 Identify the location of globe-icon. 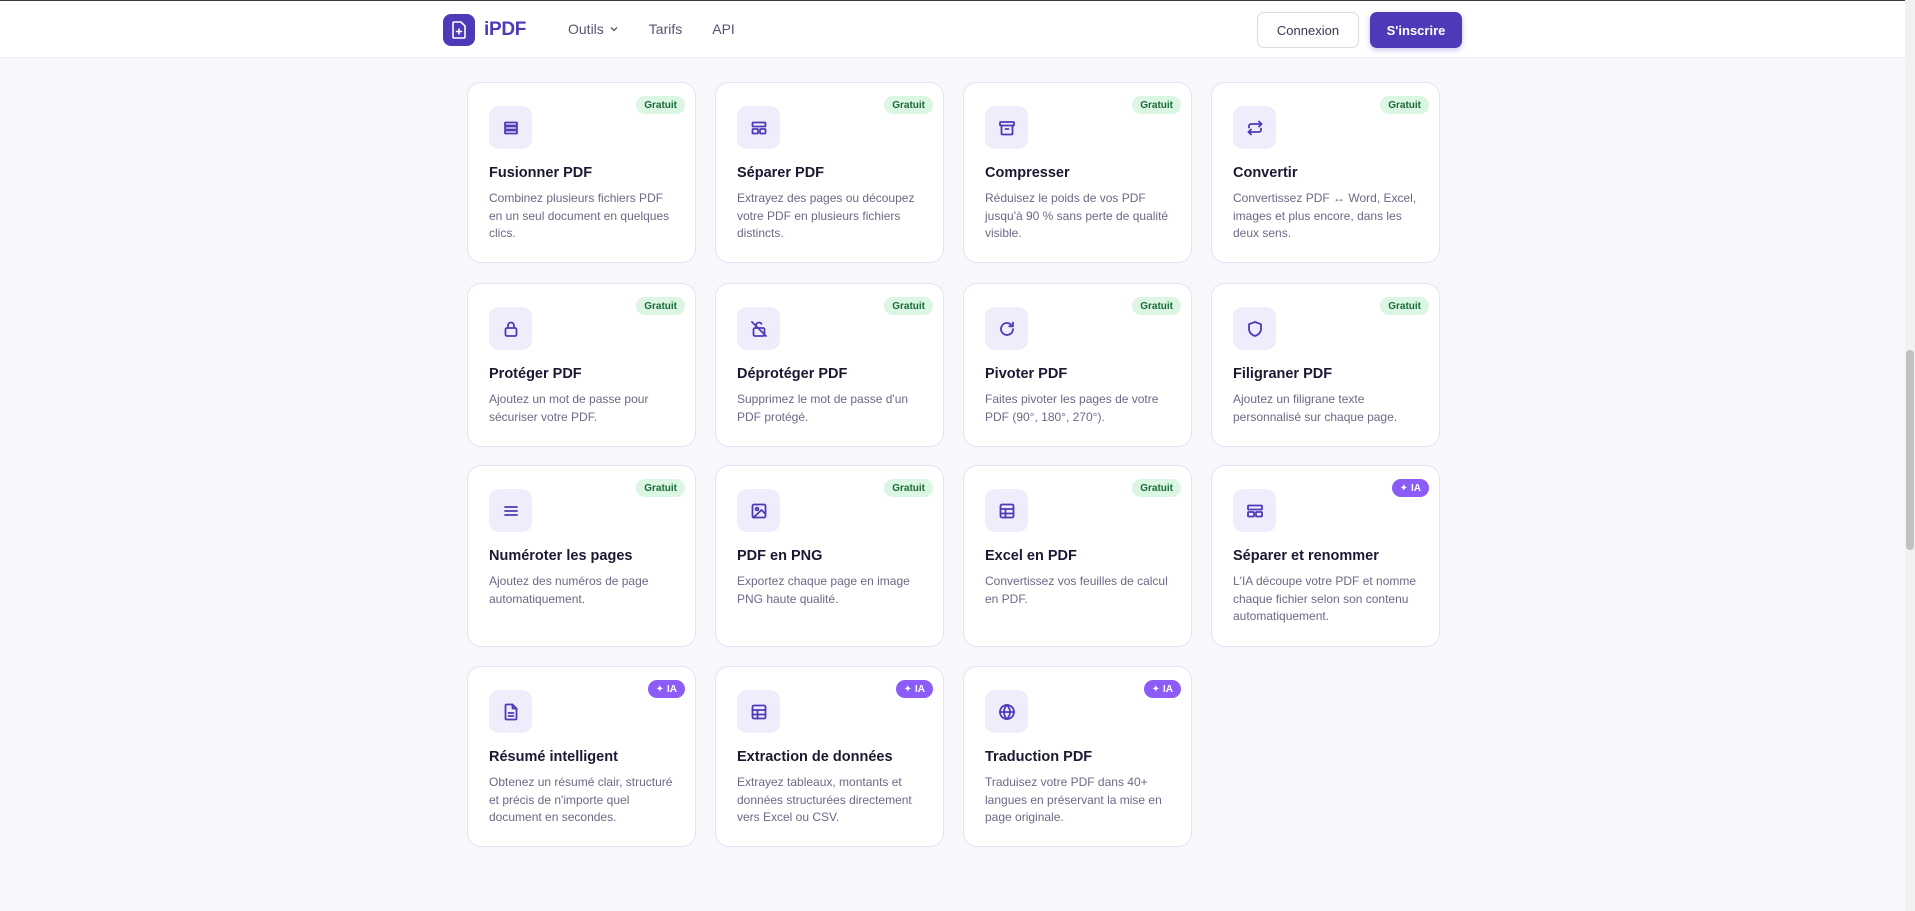
(1006, 711).